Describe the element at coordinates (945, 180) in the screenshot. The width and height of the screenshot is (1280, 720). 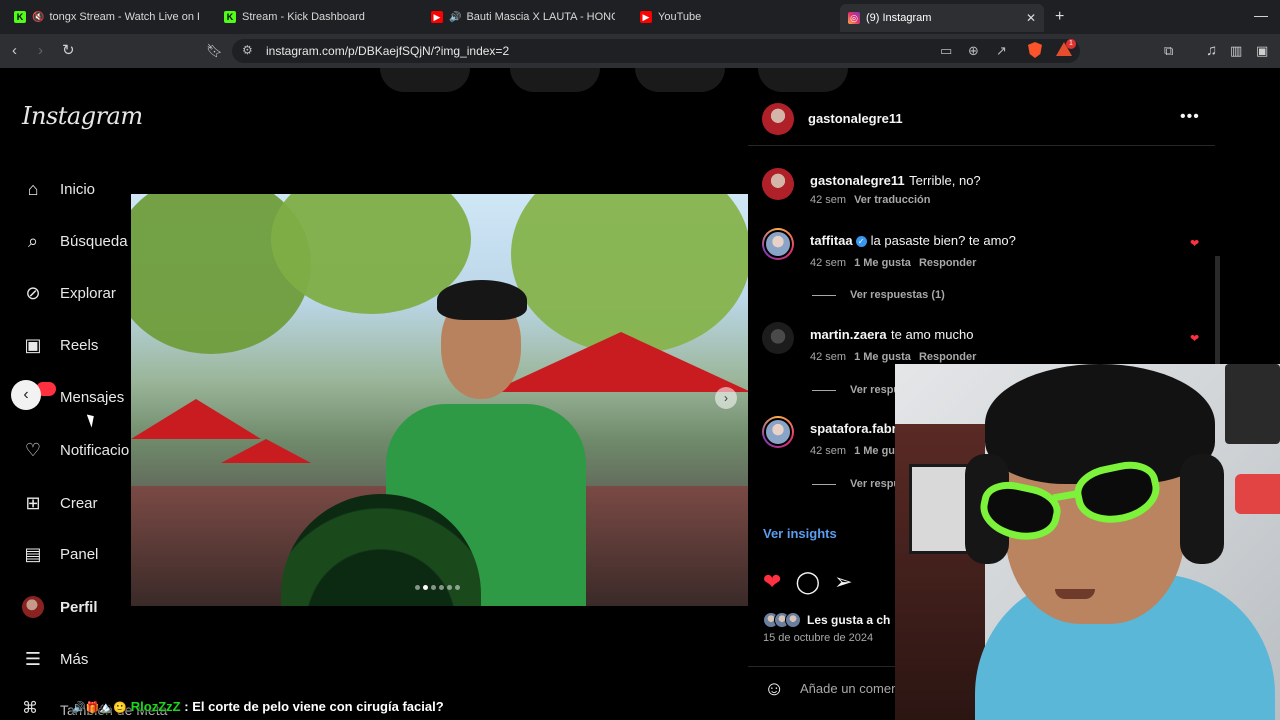
I see `caption-text: Terrible, no?` at that location.